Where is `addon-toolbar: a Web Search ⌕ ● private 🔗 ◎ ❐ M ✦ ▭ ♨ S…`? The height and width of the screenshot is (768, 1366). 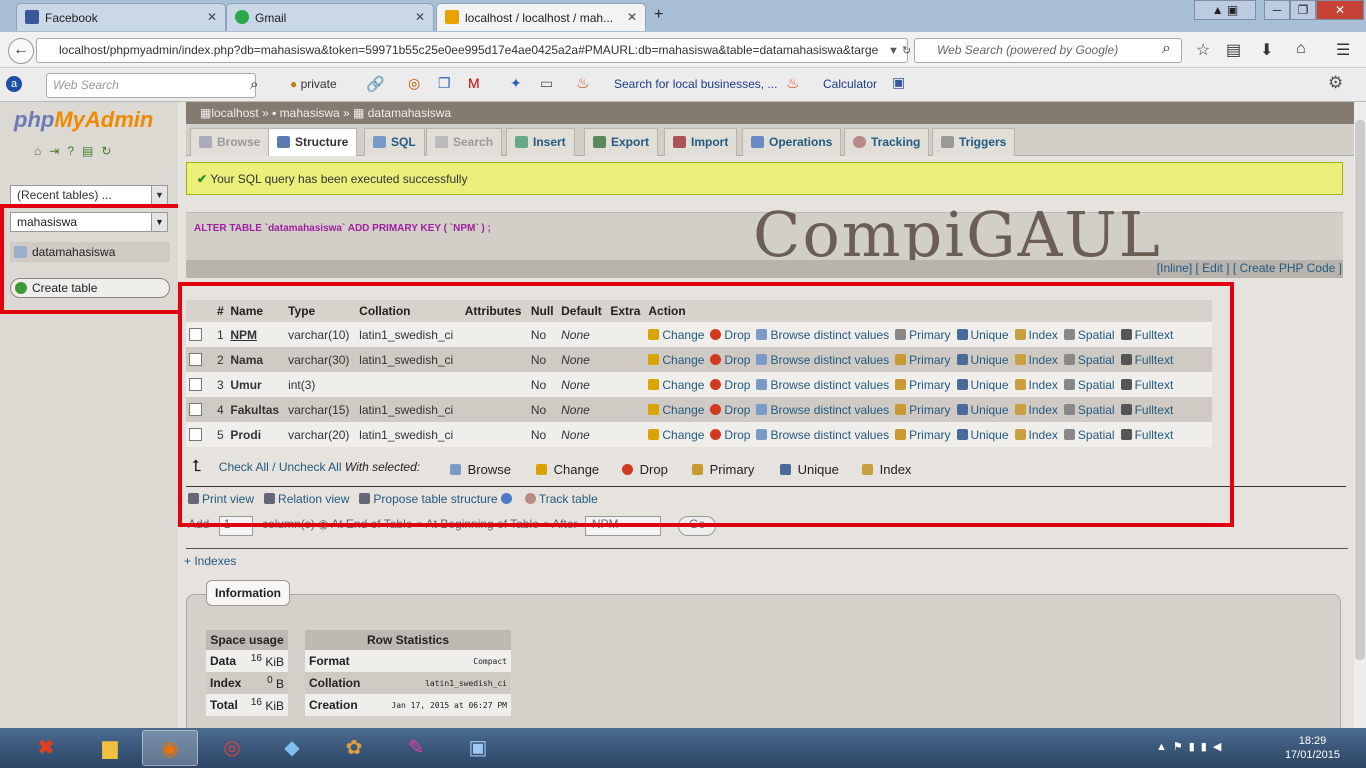 addon-toolbar: a Web Search ⌕ ● private 🔗 ◎ ❐ M ✦ ▭ ♨ S… is located at coordinates (683, 85).